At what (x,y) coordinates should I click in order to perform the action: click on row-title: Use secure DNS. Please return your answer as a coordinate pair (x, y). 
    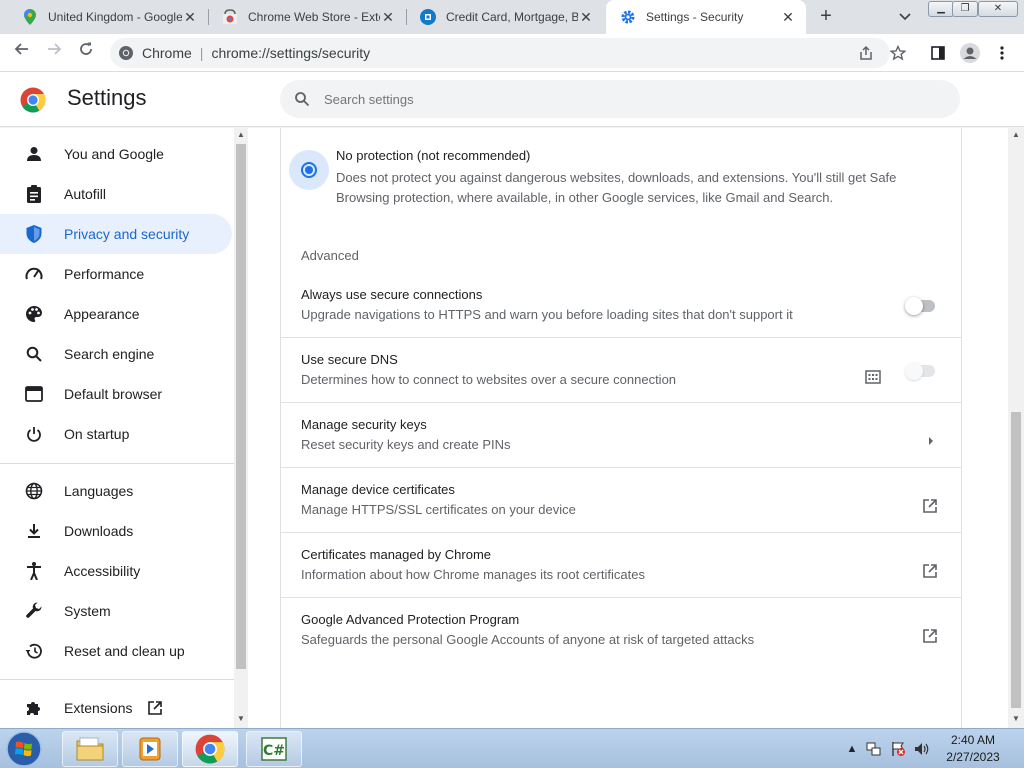
    Looking at the image, I should click on (349, 359).